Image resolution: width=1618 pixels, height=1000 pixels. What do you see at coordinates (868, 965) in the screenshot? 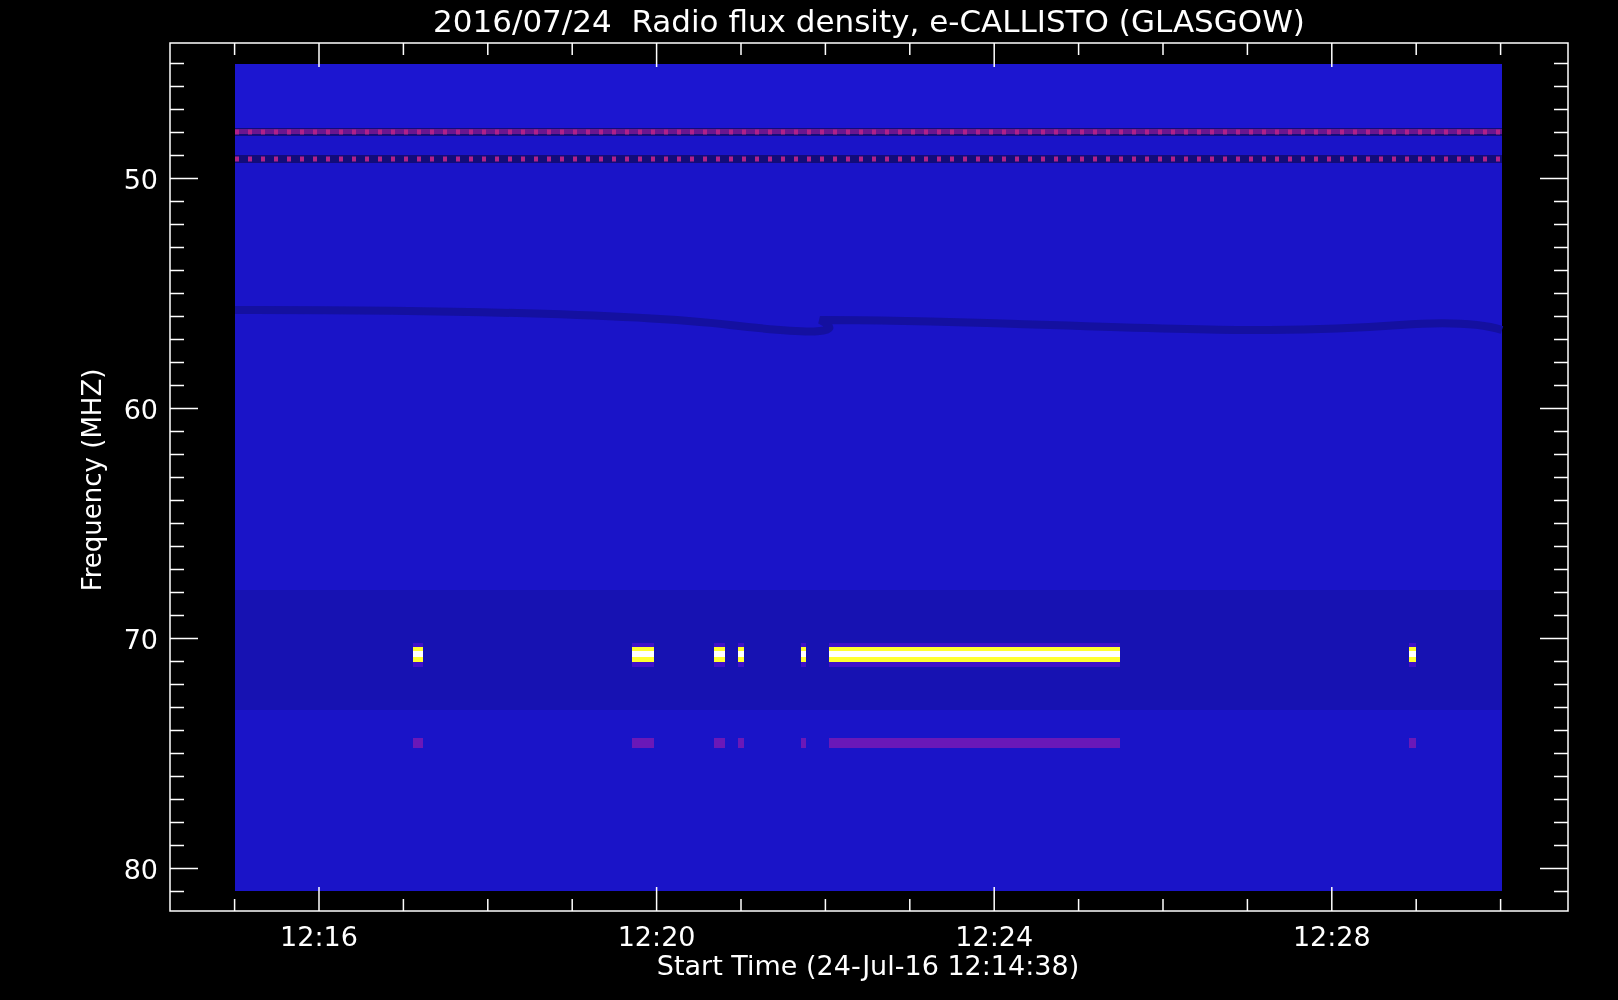
I see `x-axis-label: Start Time (24-Jul-16 12:14:38)` at bounding box center [868, 965].